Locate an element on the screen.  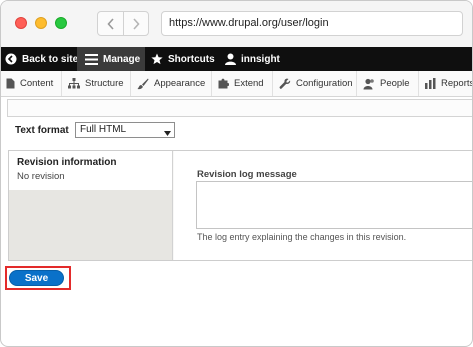
bar-chart-icon is located at coordinates (430, 83).